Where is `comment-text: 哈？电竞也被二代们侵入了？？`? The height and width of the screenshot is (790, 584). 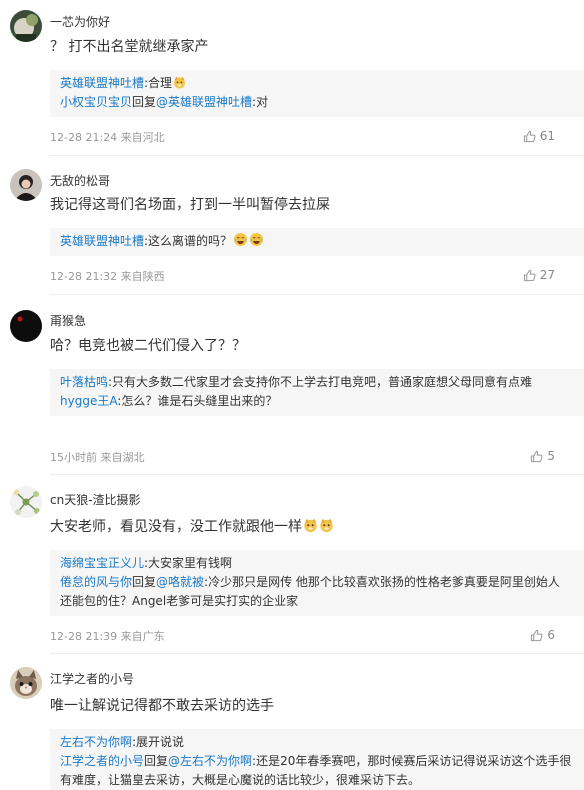 comment-text: 哈？电竞也被二代们侵入了？？ is located at coordinates (310, 346).